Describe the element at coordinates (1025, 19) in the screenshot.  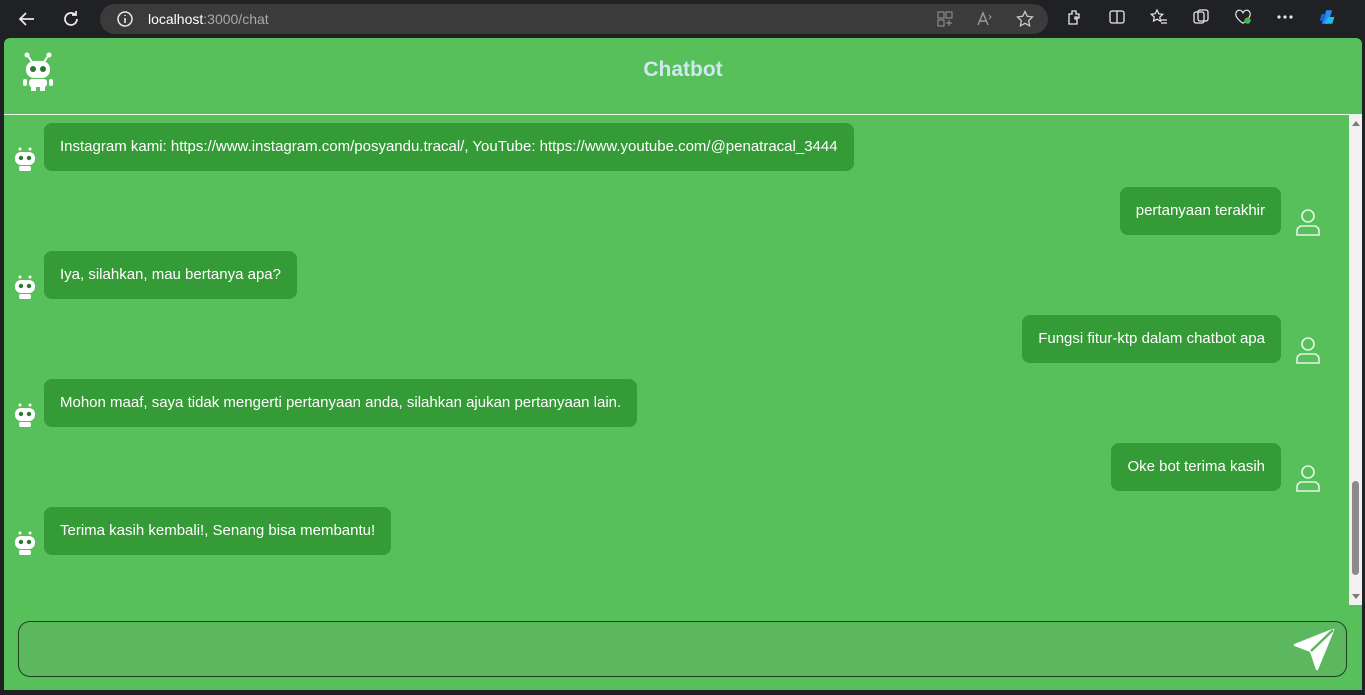
I see `favorite-star-icon` at that location.